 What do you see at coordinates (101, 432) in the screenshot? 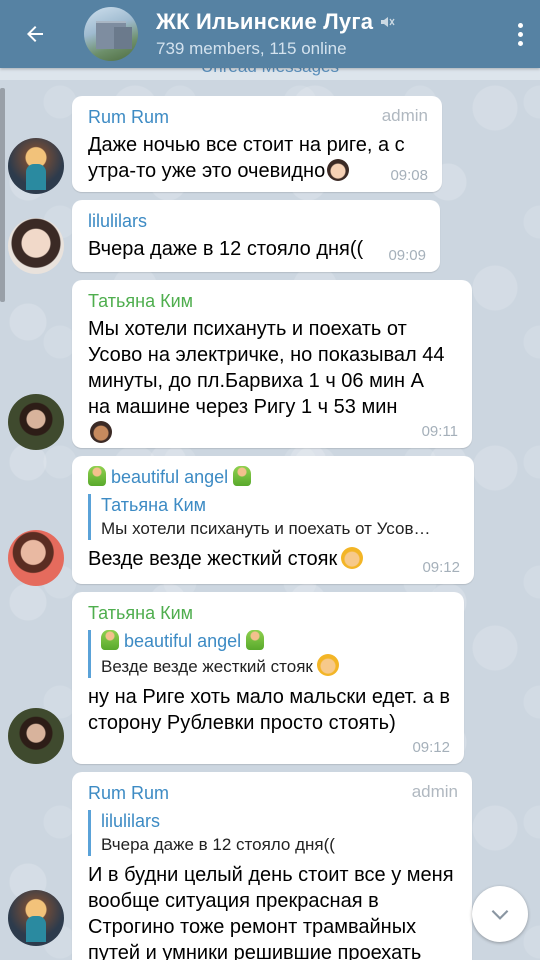
I see `woman-facepalm-emoji-icon` at bounding box center [101, 432].